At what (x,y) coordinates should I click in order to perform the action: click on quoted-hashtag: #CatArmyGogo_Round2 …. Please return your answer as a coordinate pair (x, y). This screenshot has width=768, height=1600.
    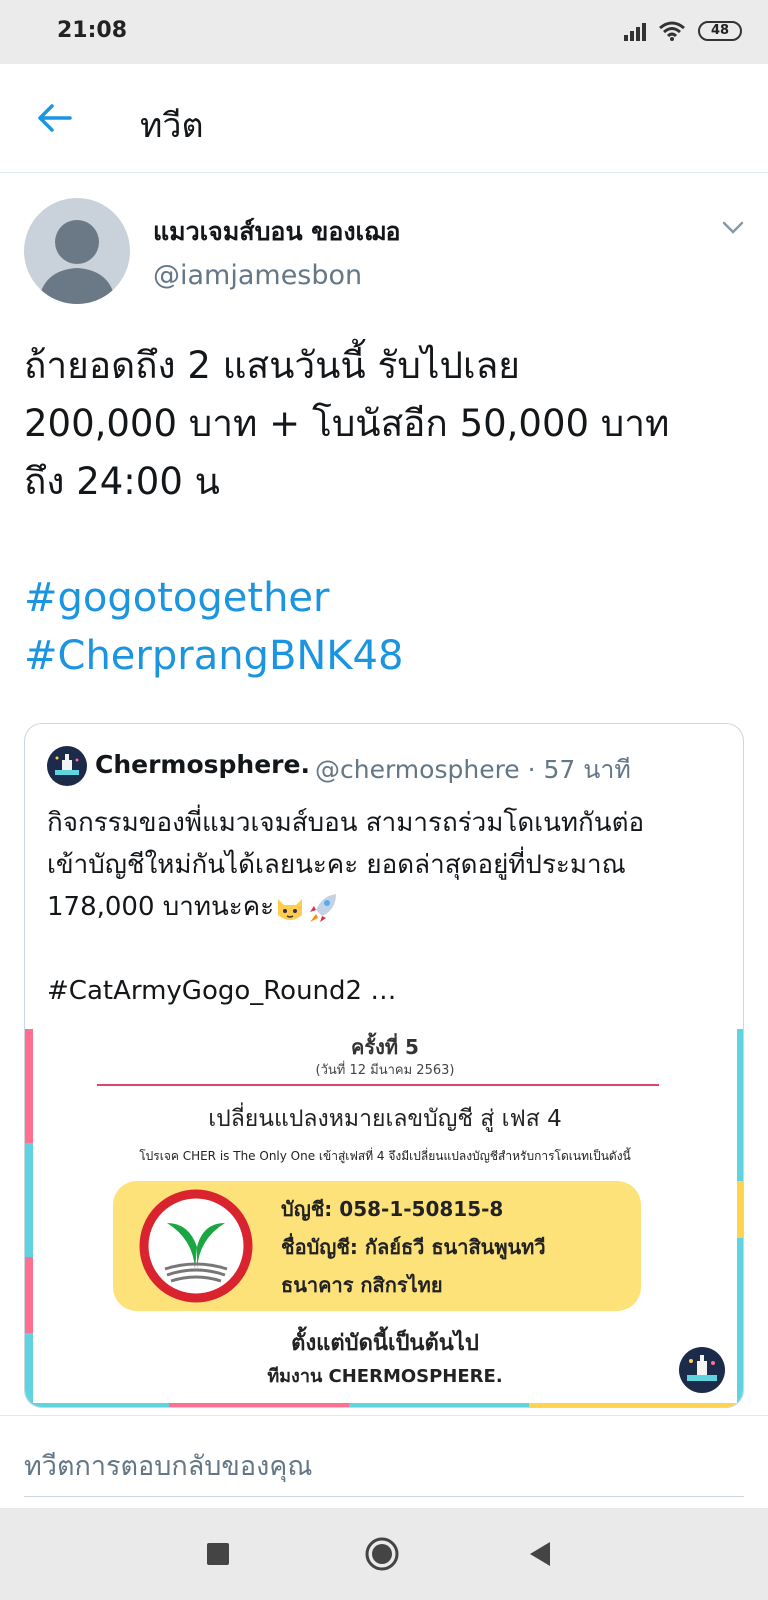
    Looking at the image, I should click on (222, 991).